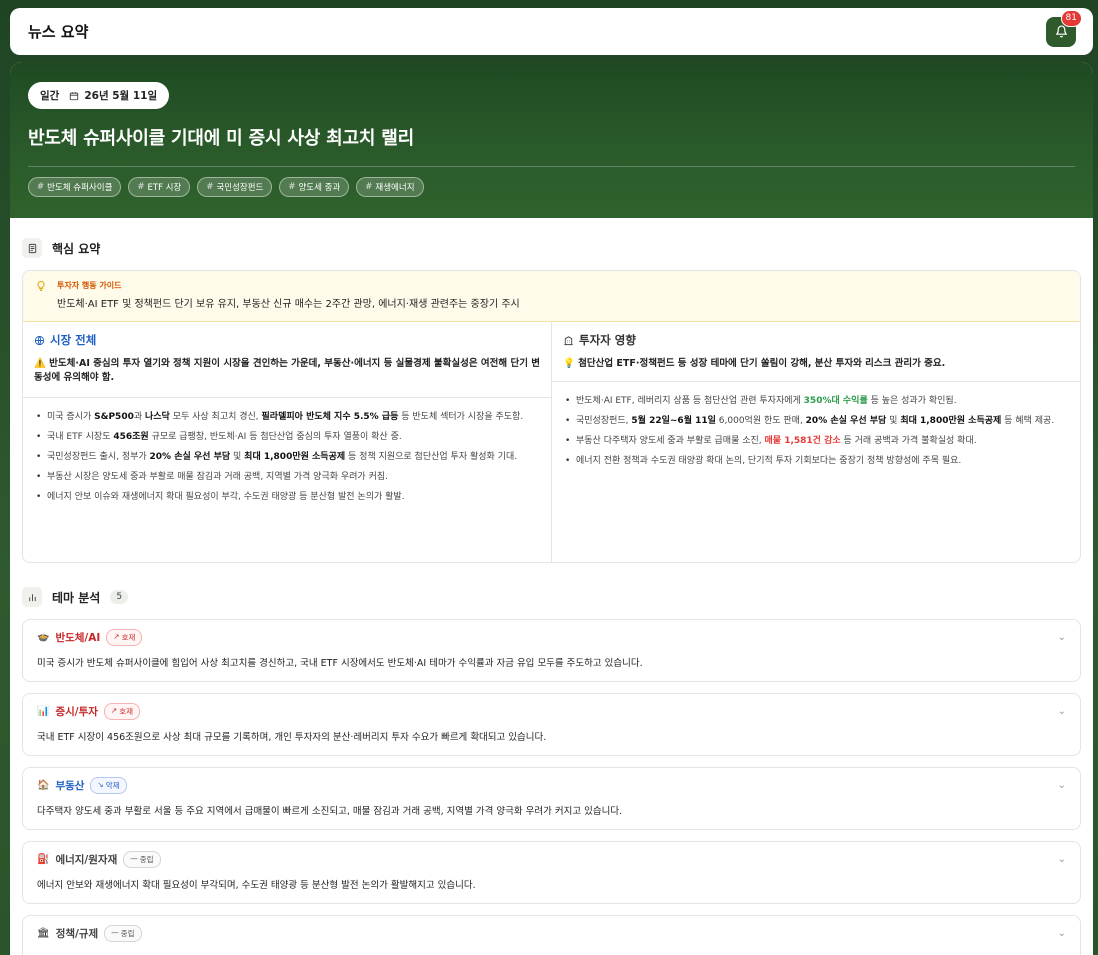  What do you see at coordinates (461, 417) in the screenshot?
I see `bullet-text: 등 반도체 섹터가 시장을 주도함.` at bounding box center [461, 417].